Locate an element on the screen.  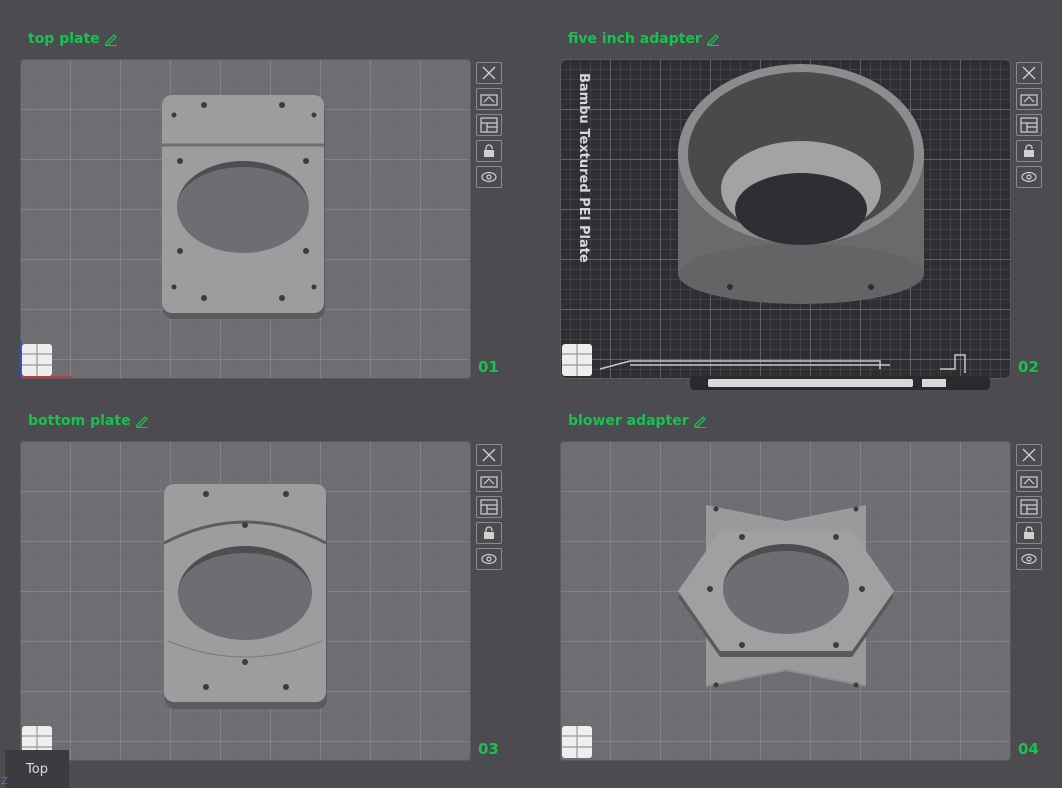
plate-name: top plate is located at coordinates (64, 39).